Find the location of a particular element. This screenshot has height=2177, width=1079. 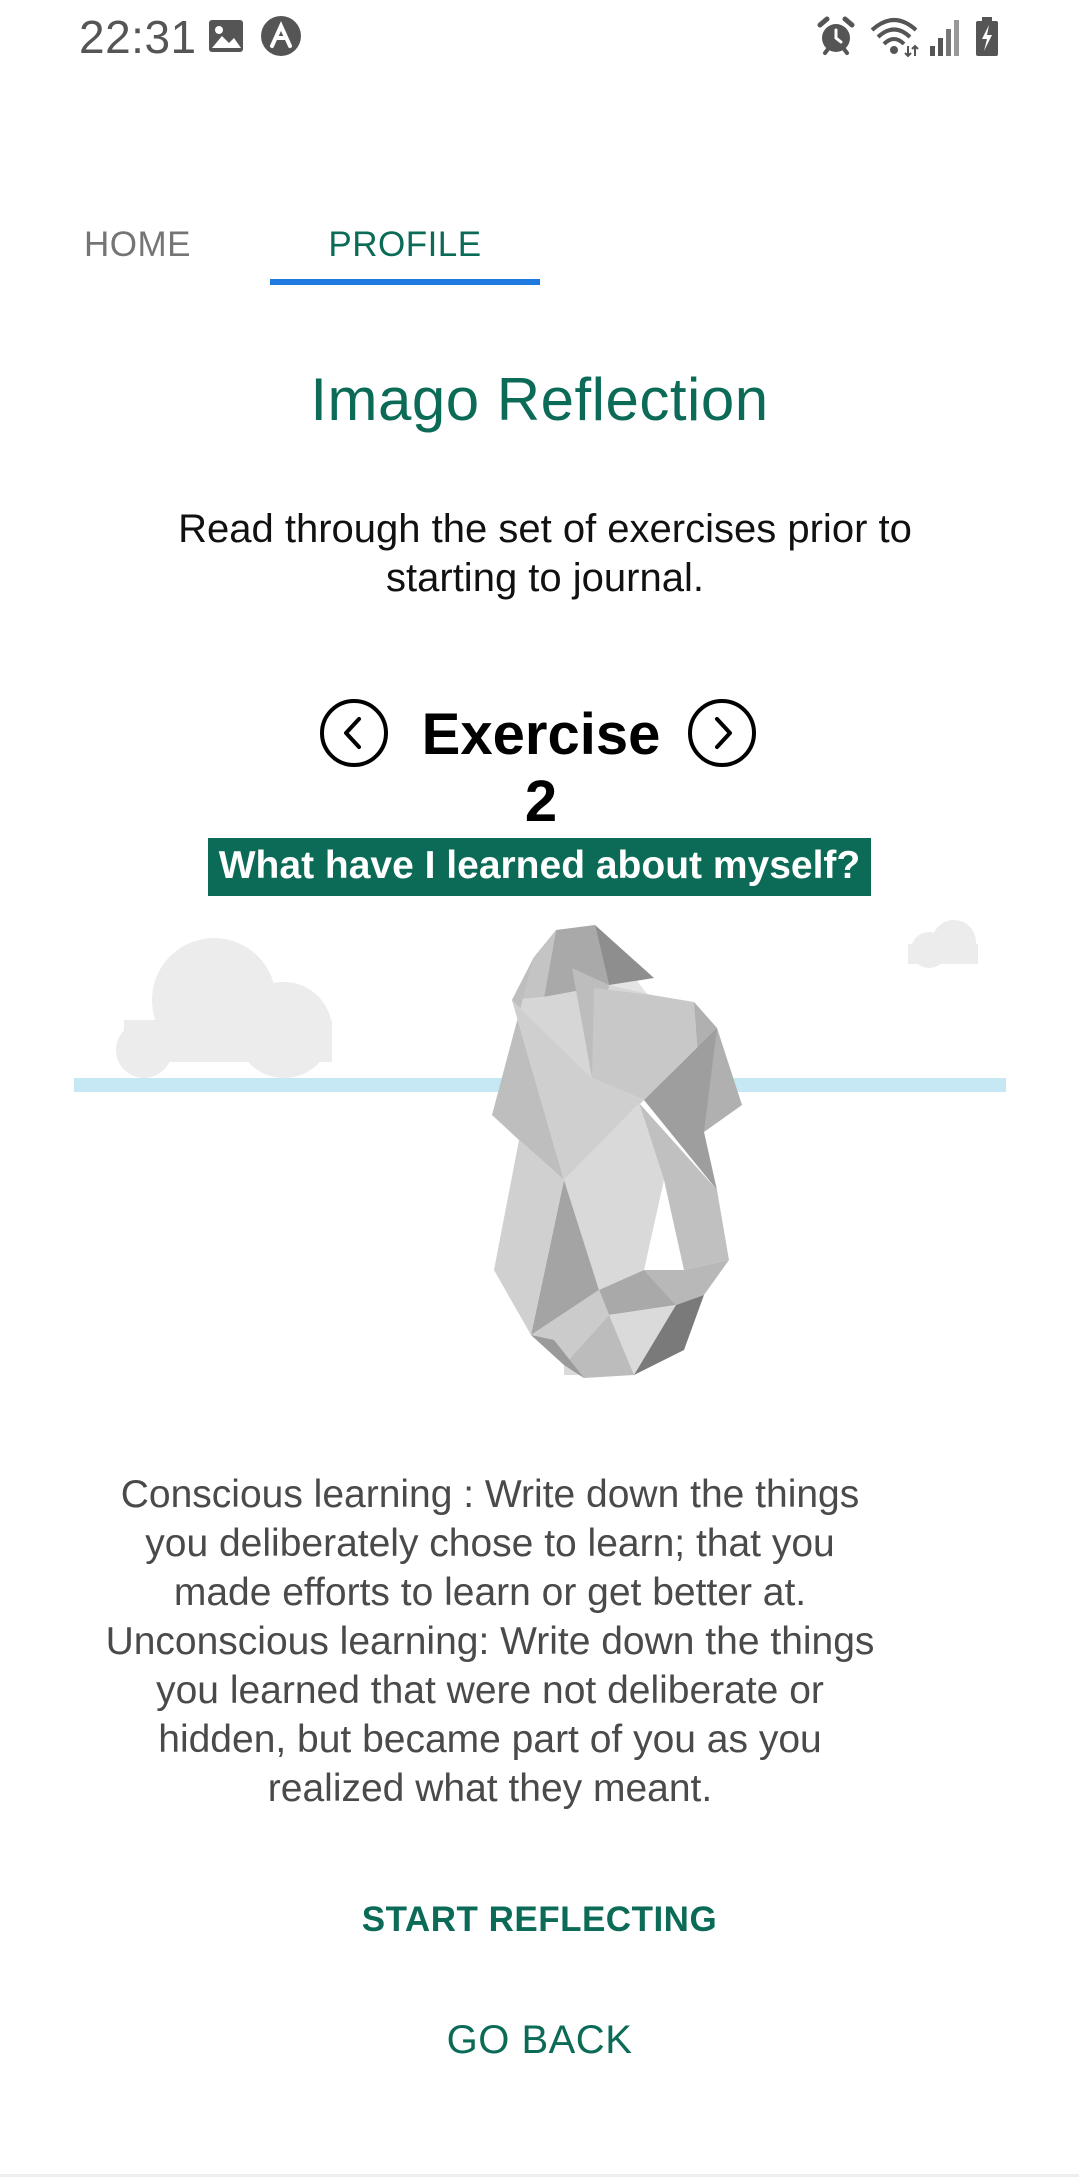

cloud-right is located at coordinates (943, 944).